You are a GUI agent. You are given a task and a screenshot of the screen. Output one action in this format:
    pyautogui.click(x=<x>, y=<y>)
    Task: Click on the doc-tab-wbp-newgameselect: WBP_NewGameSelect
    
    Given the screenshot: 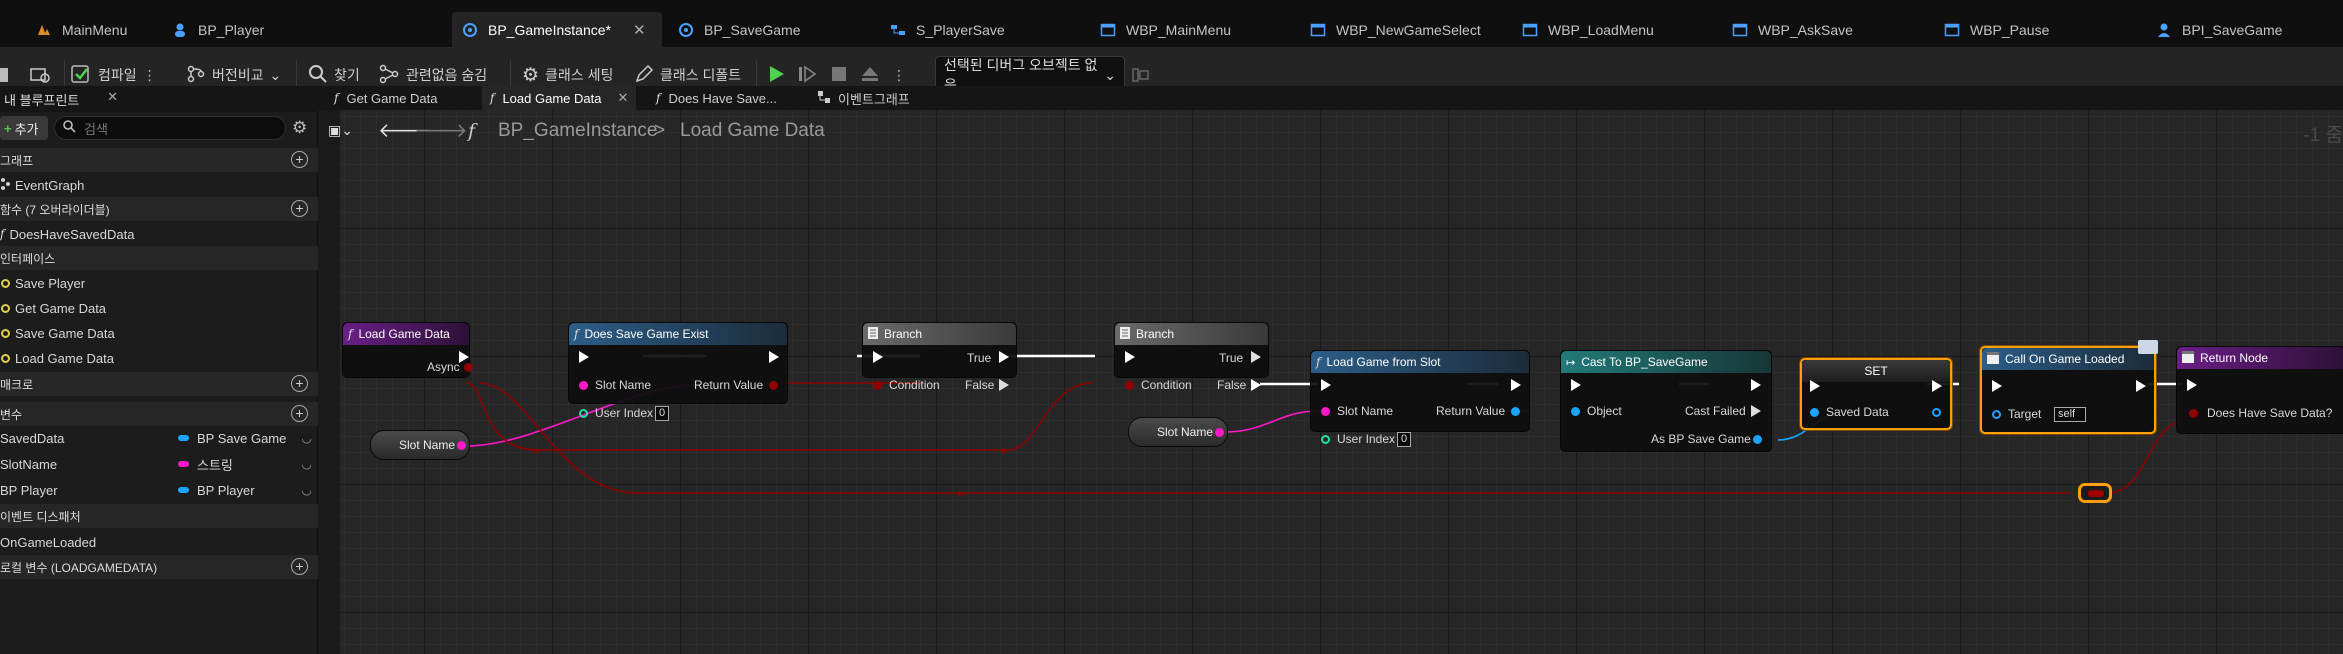 What is the action you would take?
    pyautogui.click(x=1395, y=30)
    